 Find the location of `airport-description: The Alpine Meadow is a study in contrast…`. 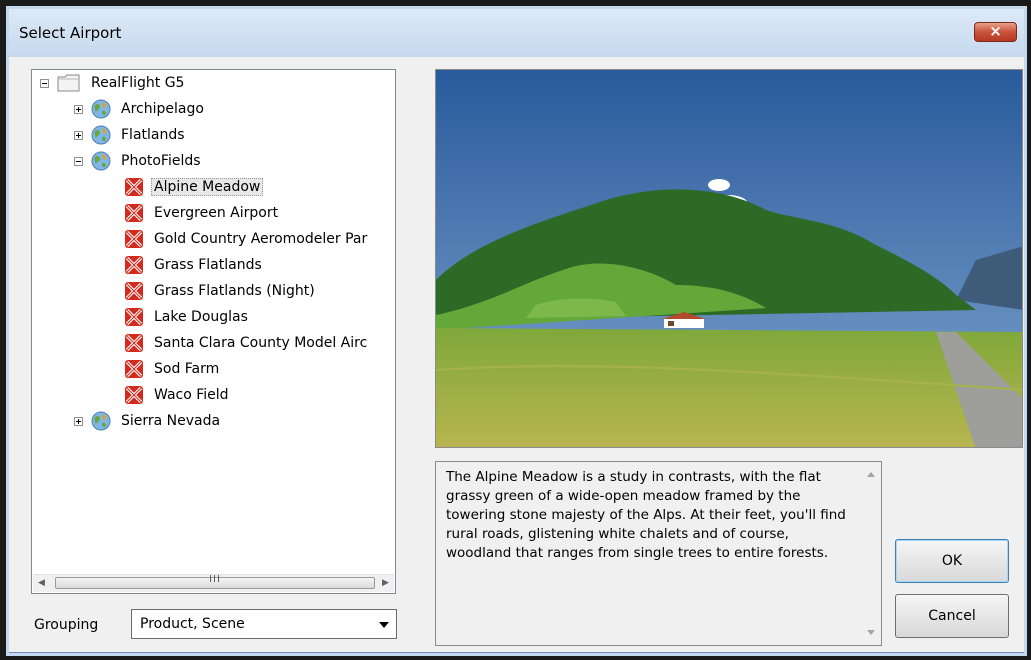

airport-description: The Alpine Meadow is a study in contrast… is located at coordinates (646, 515).